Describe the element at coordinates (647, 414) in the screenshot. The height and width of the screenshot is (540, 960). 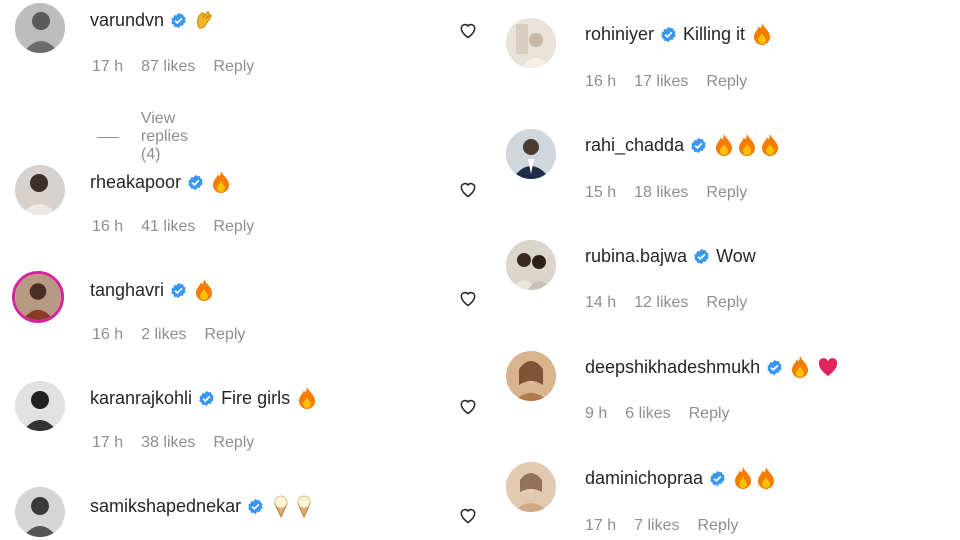
I see `like-count: 6 likes` at that location.